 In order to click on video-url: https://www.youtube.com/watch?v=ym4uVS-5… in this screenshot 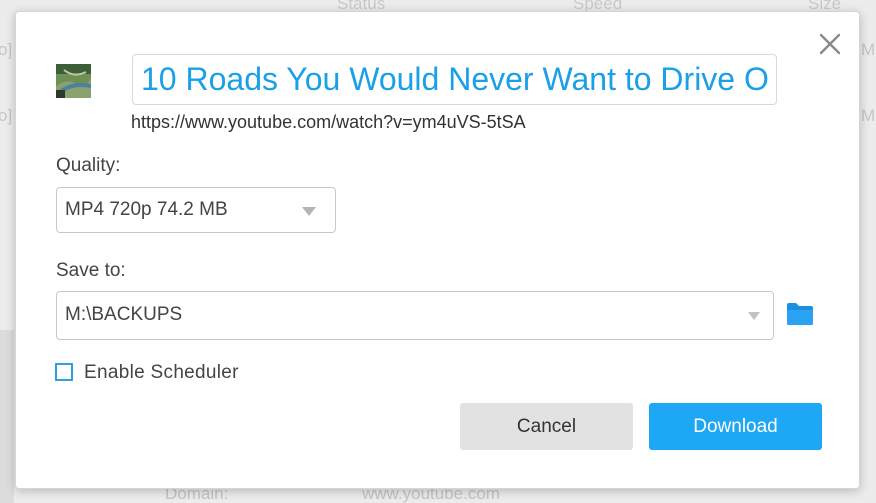, I will do `click(328, 122)`.